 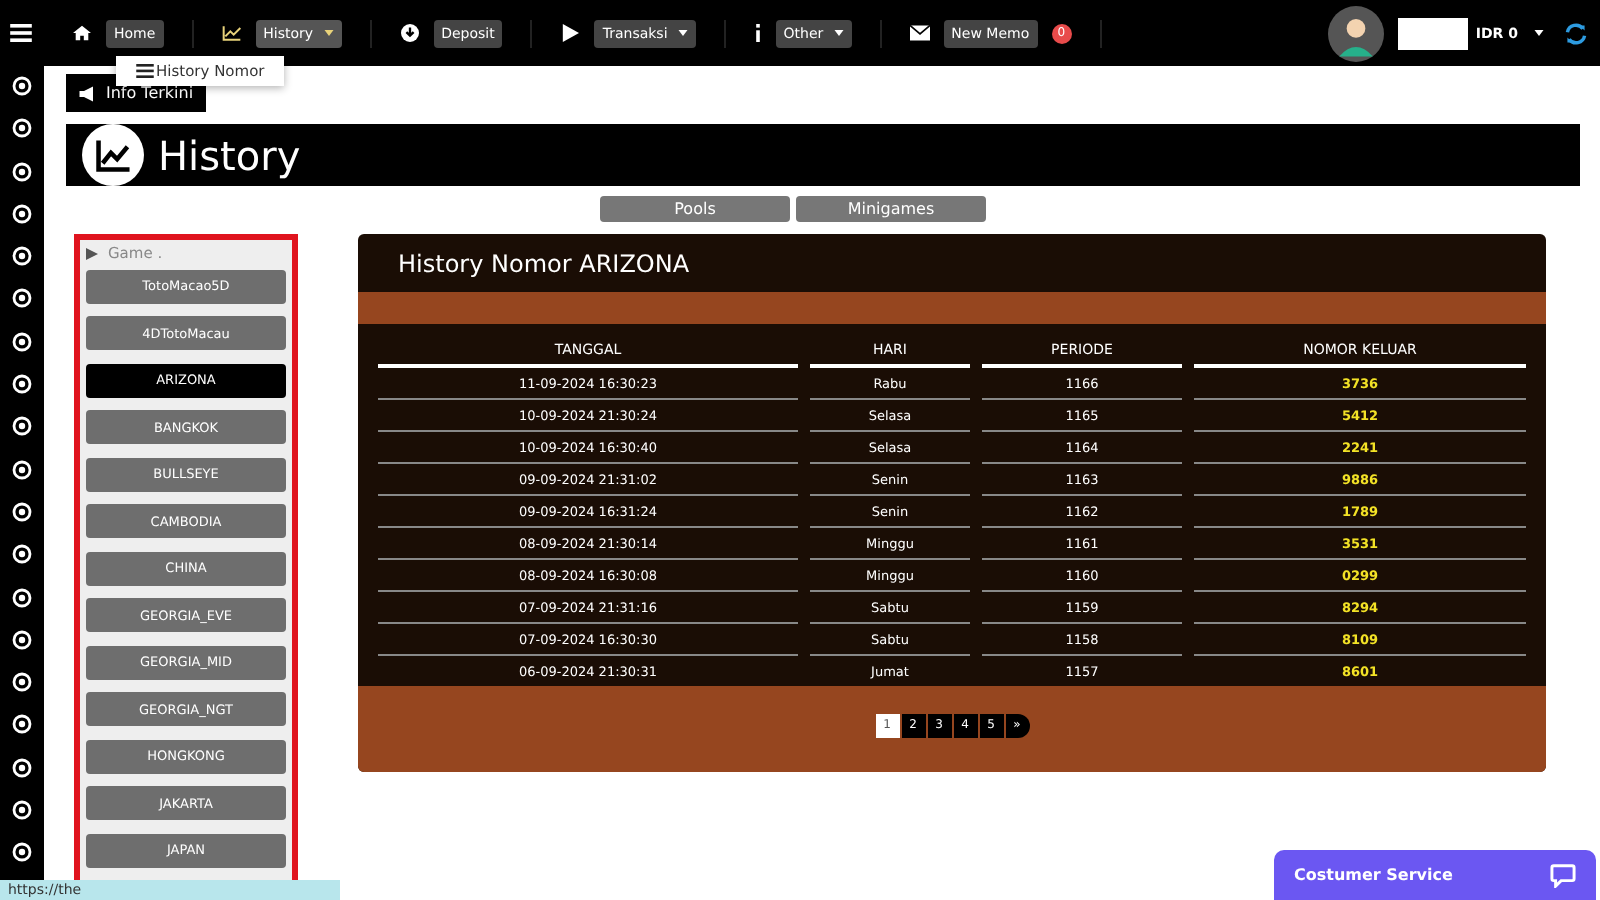 I want to click on triangle-icon, so click(x=92, y=253).